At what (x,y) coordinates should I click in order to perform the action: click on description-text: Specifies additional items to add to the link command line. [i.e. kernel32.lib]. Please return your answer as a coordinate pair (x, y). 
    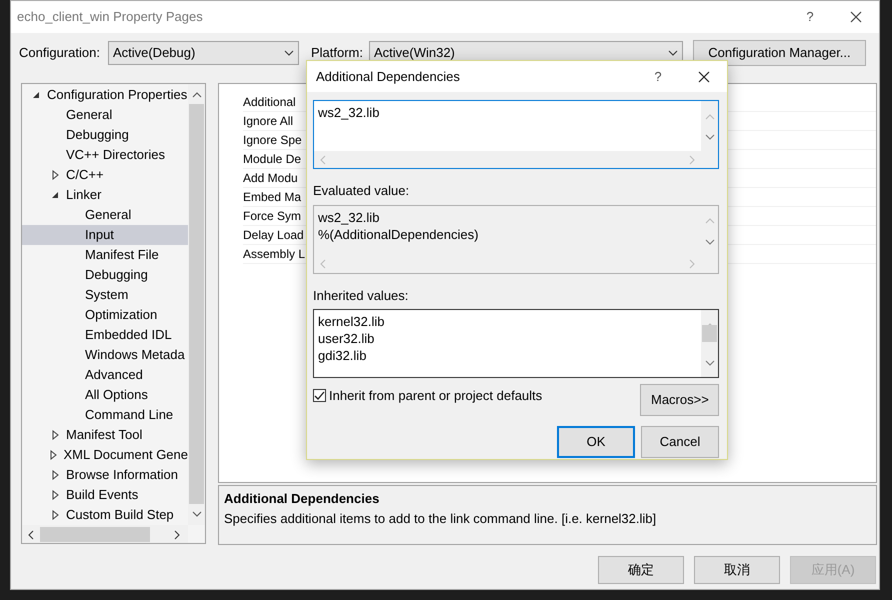
    Looking at the image, I should click on (441, 519).